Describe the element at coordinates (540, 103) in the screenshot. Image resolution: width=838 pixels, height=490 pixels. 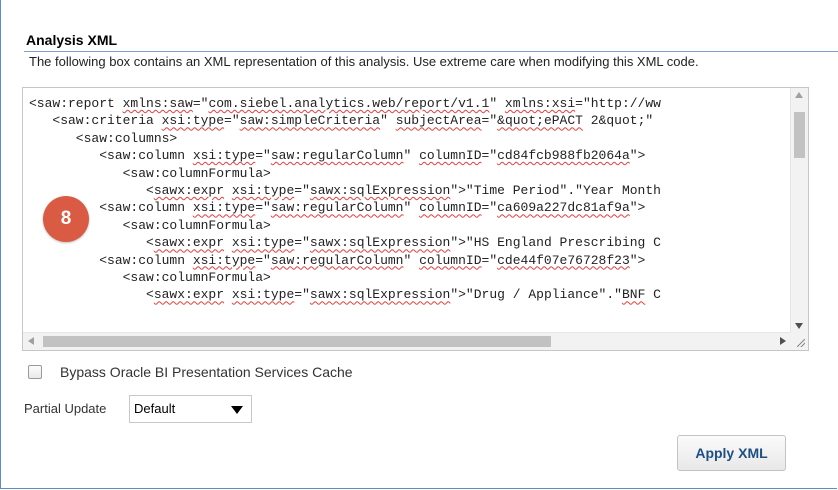
I see `xml-token-flagged: xmlns:xsi` at that location.